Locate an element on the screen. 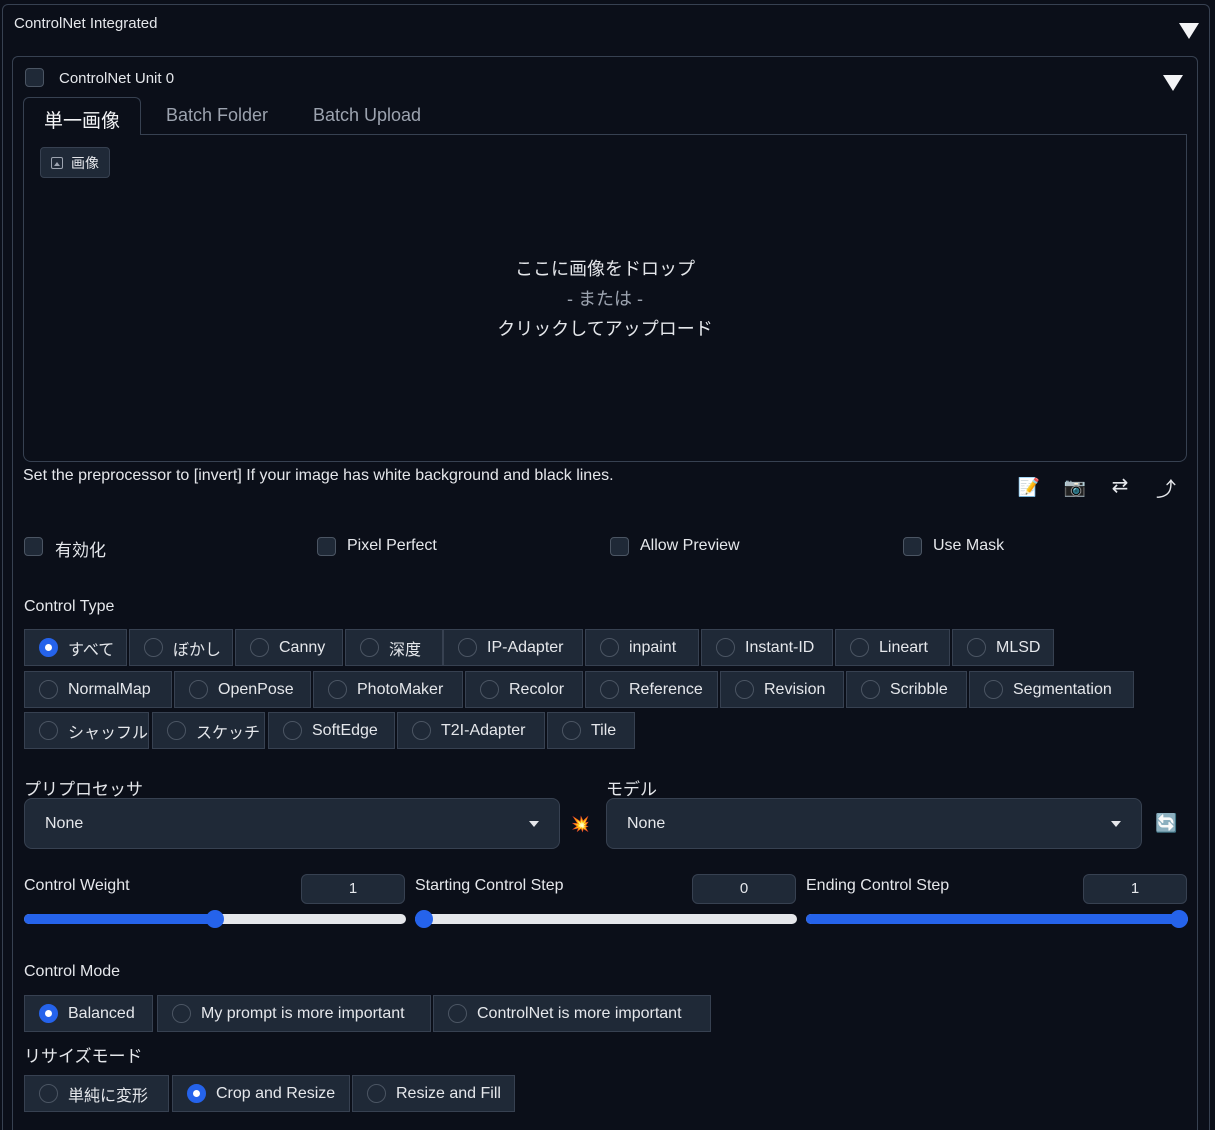 The image size is (1215, 1130). model-dropdown: None is located at coordinates (874, 823).